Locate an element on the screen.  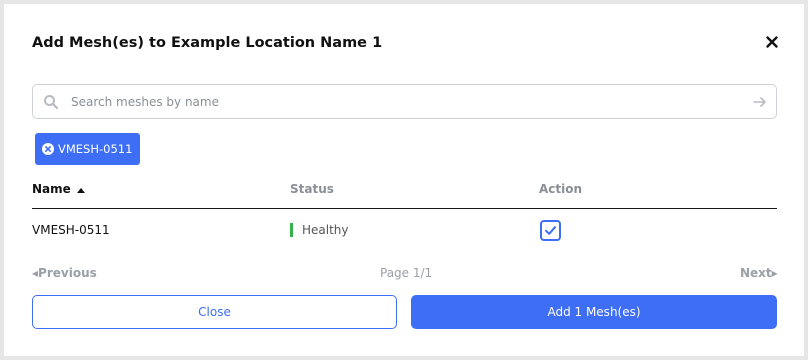
table-row-status: Healthy is located at coordinates (319, 230).